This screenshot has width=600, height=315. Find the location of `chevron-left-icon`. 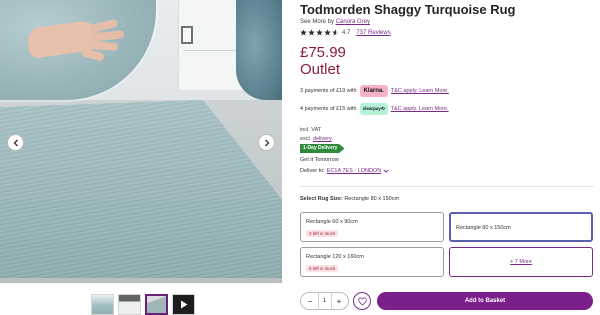

chevron-left-icon is located at coordinates (15, 142).